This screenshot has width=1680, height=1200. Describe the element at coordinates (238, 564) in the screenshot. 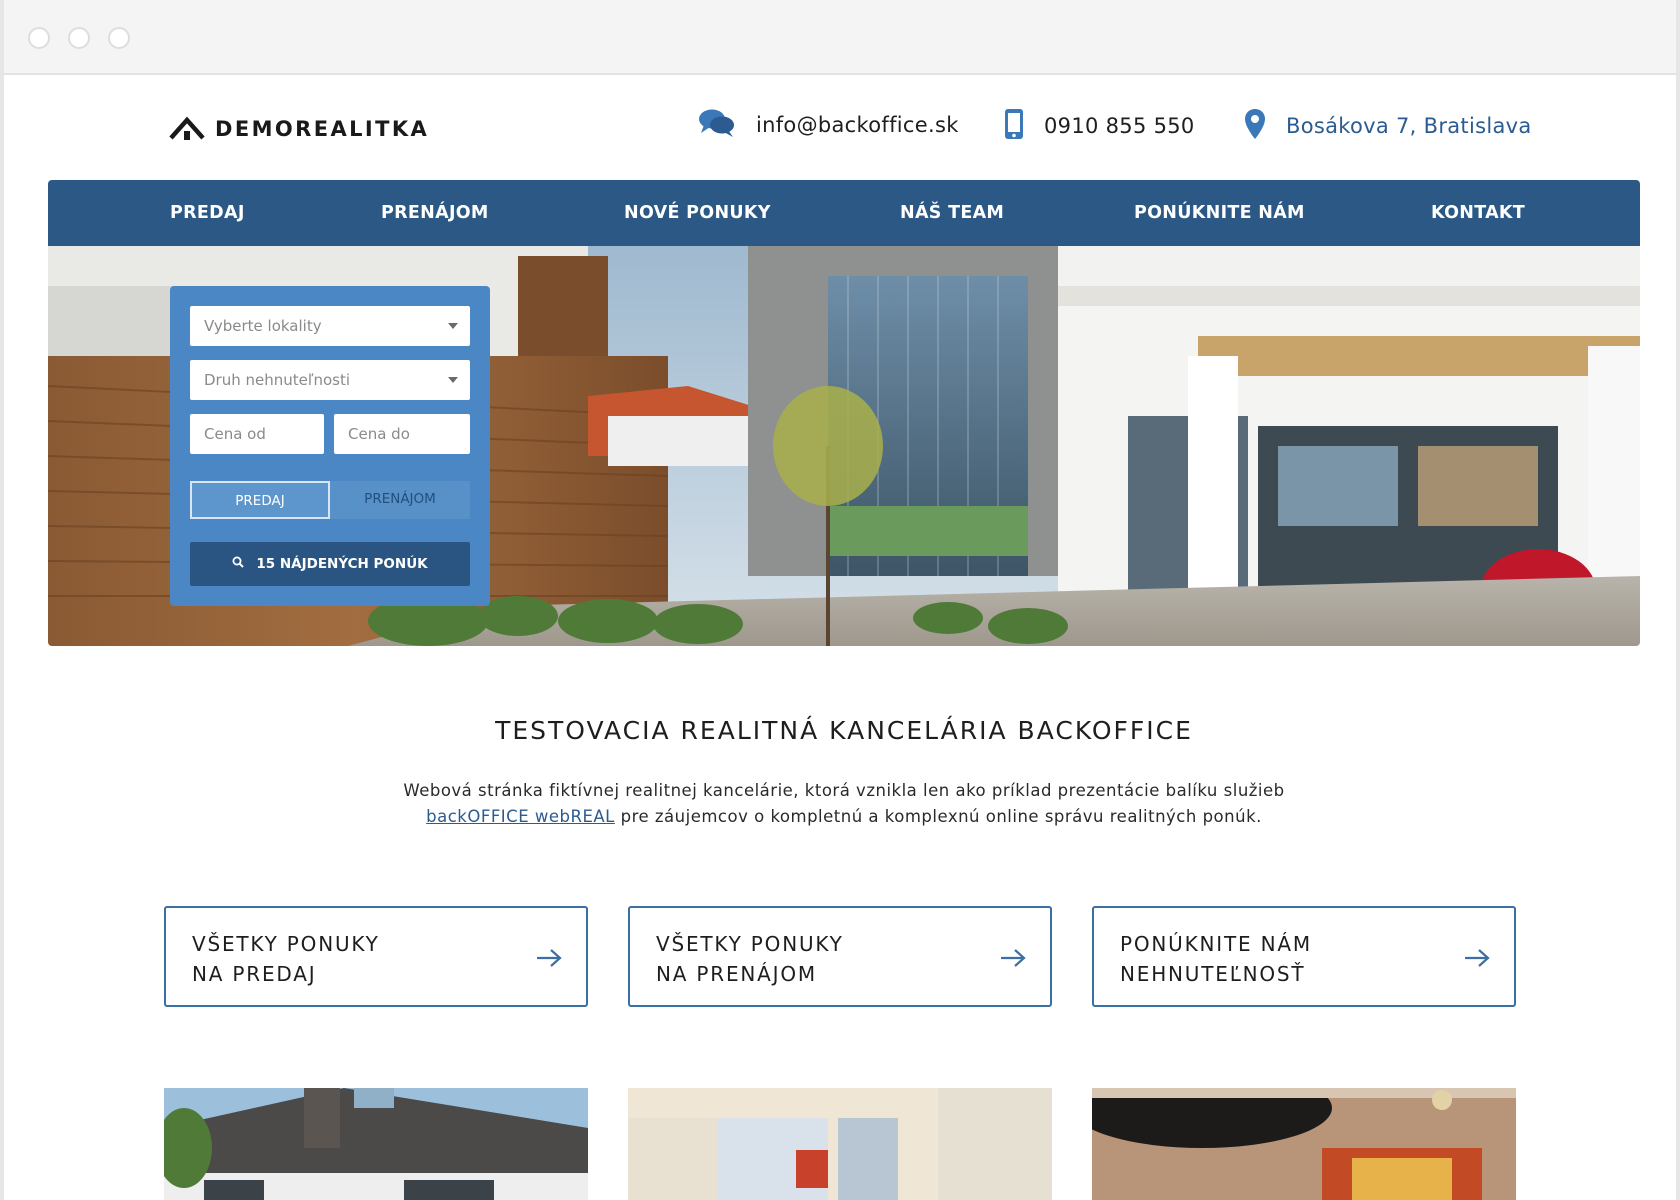

I see `search-icon` at that location.